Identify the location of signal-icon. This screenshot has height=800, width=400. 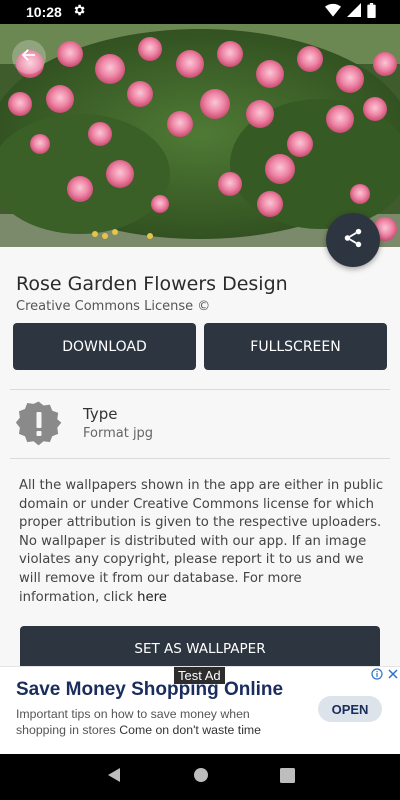
(354, 12).